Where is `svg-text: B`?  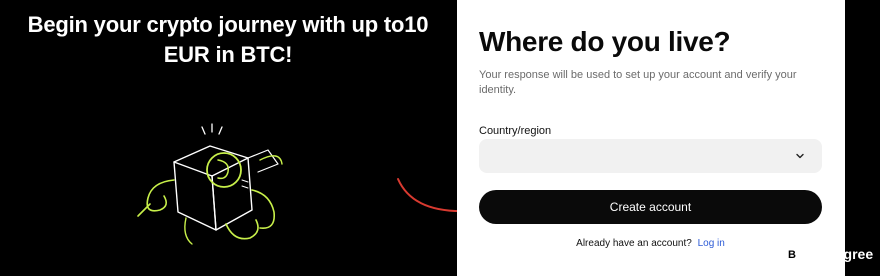 svg-text: B is located at coordinates (792, 255).